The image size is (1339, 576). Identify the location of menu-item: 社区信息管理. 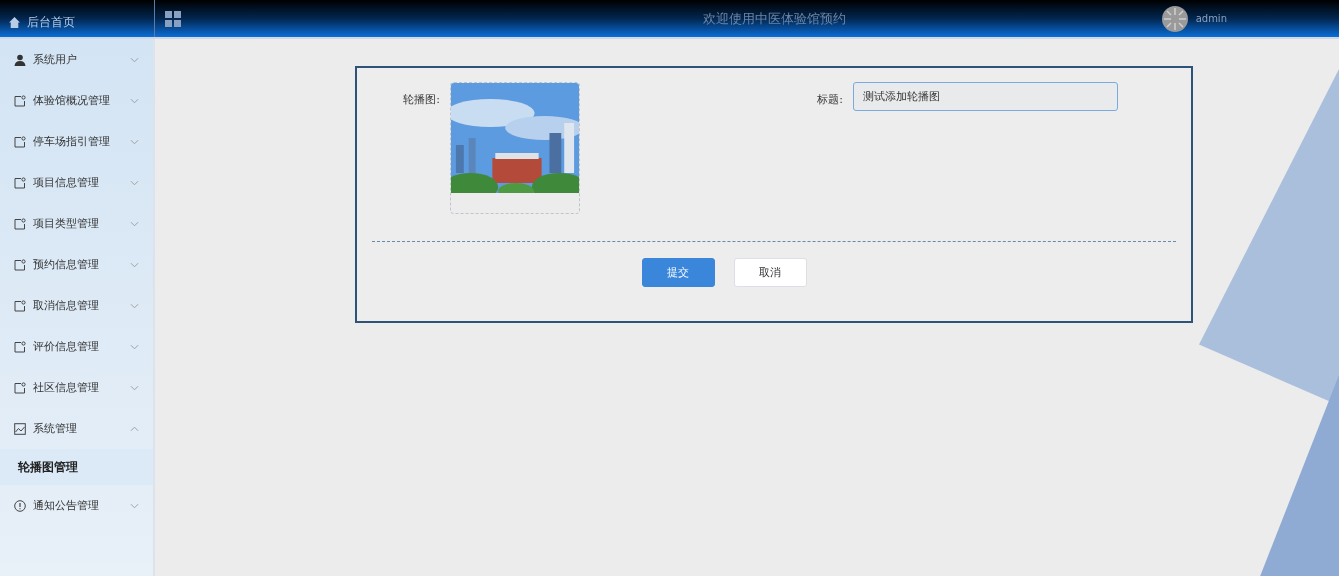
(76, 387).